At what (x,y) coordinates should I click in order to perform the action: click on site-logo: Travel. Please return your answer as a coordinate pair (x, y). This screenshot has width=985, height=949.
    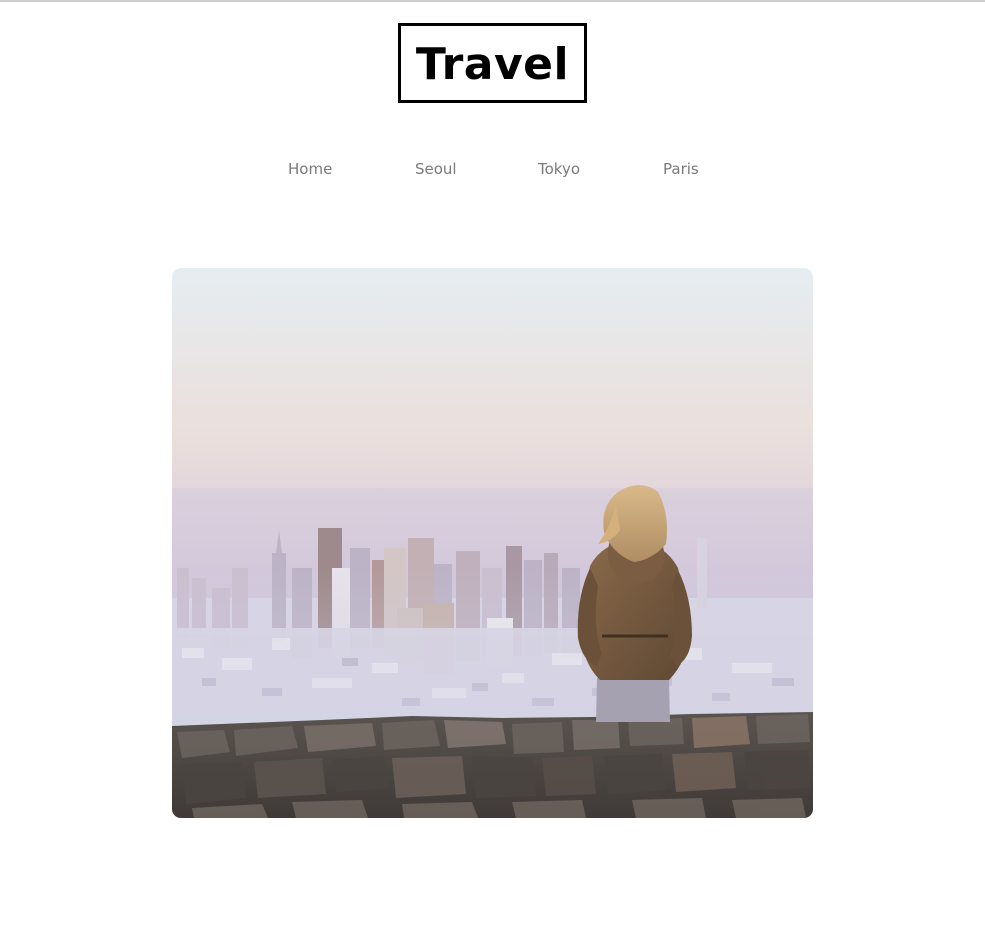
    Looking at the image, I should click on (492, 63).